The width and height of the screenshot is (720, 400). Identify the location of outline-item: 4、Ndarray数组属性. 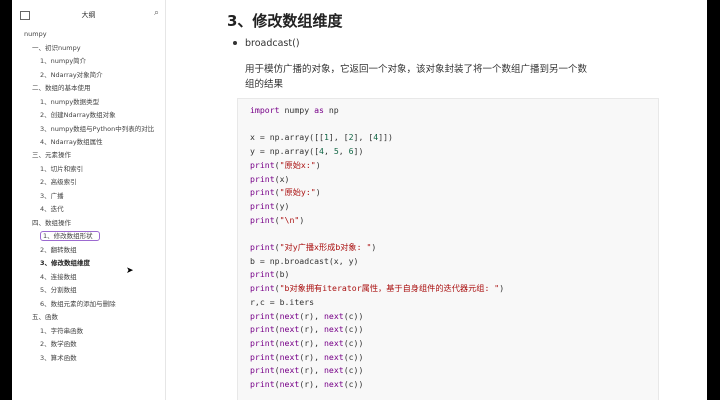
(88, 143).